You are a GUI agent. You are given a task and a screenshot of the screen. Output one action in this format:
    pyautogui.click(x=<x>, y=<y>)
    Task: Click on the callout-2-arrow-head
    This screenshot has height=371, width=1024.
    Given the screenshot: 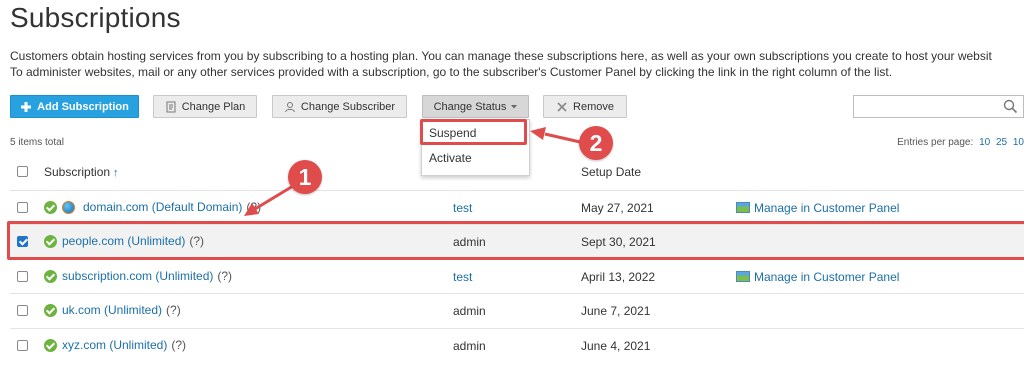 What is the action you would take?
    pyautogui.click(x=538, y=133)
    